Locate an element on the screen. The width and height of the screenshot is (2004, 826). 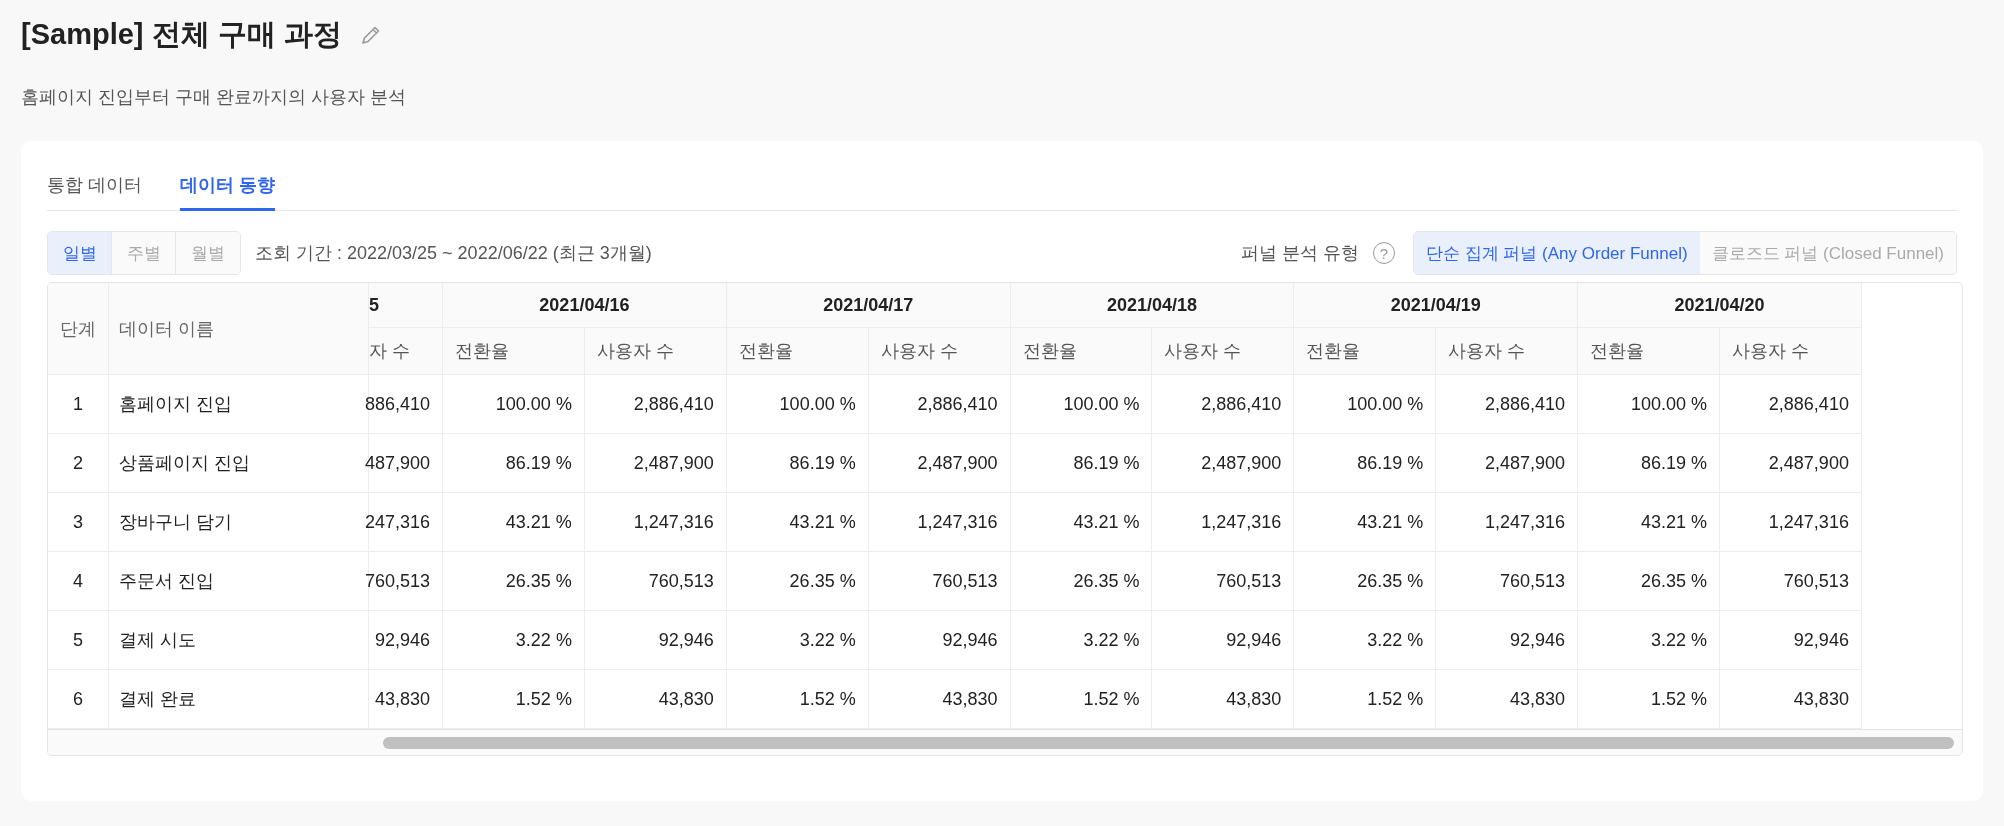
table-cell: 4 is located at coordinates (78, 581).